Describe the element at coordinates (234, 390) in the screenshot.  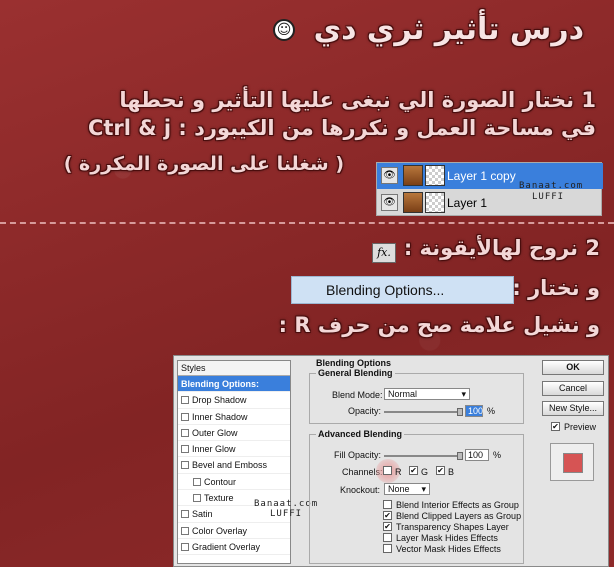
I see `style-item-blending-options: Blending Options: Custom` at that location.